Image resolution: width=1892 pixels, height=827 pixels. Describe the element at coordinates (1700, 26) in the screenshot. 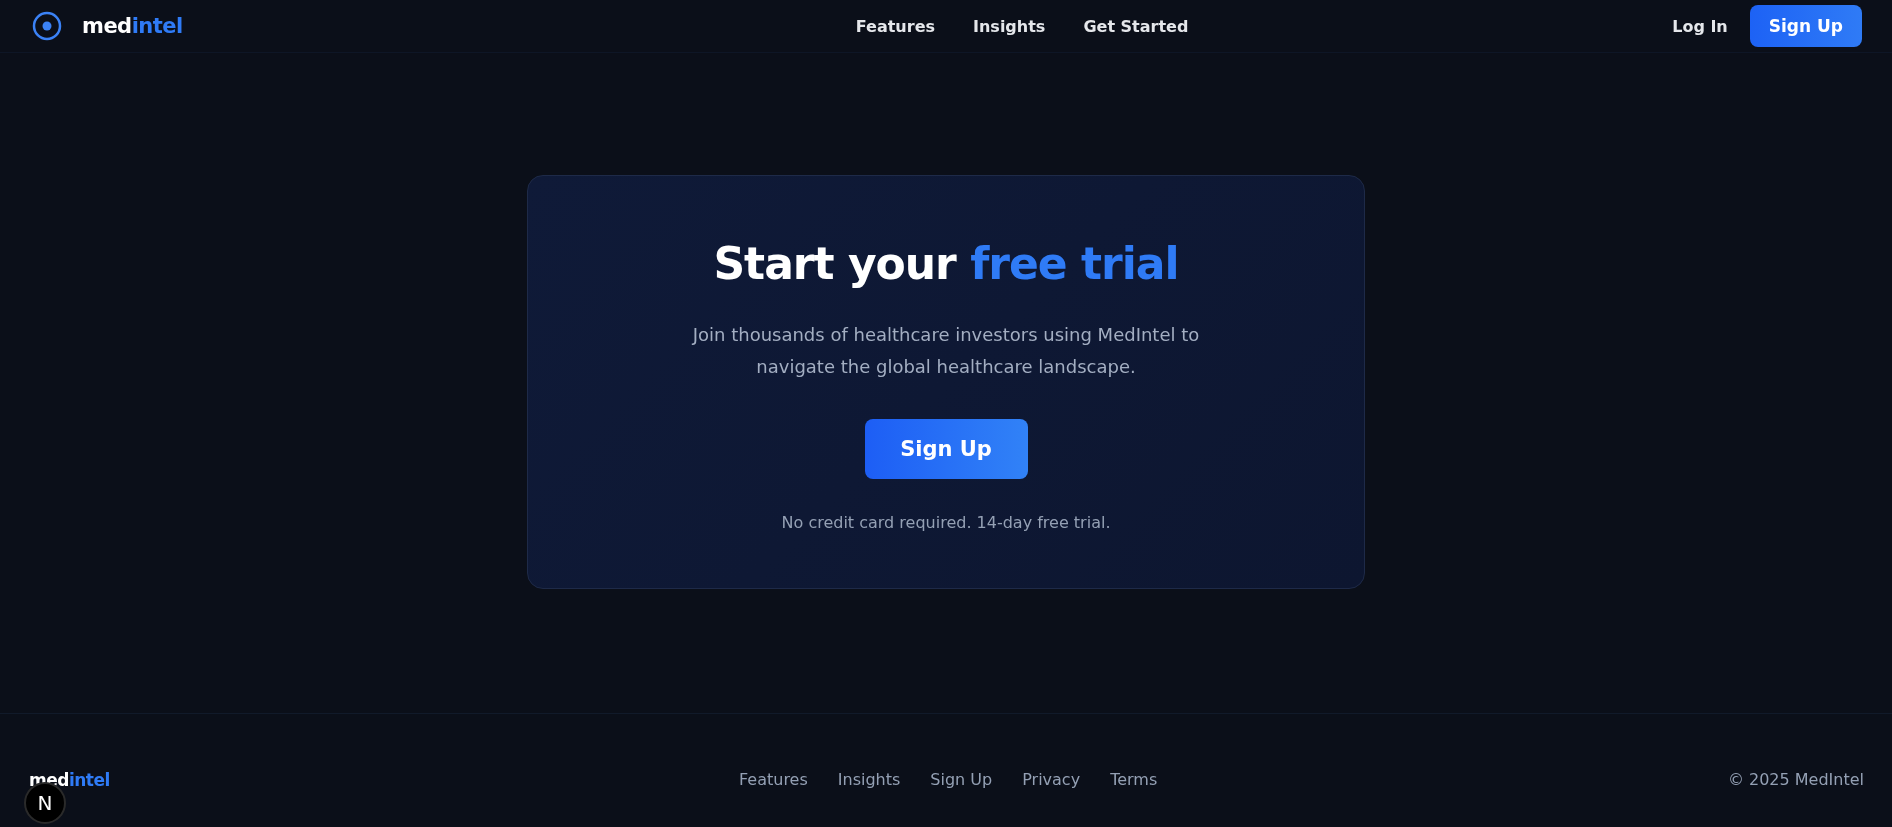

I see `login-link: Log In` at that location.